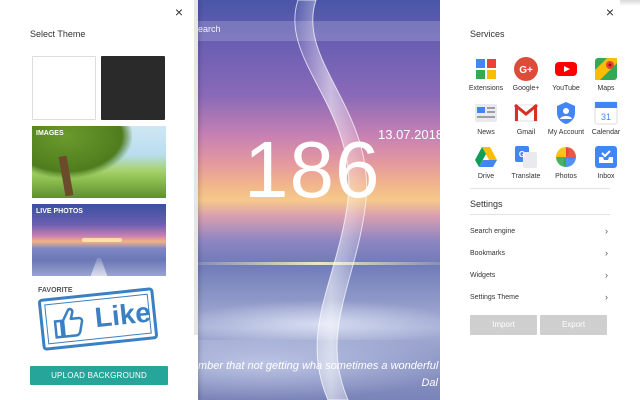 The image size is (640, 400). Describe the element at coordinates (50, 133) in the screenshot. I see `theme-card-label: IMAGES` at that location.